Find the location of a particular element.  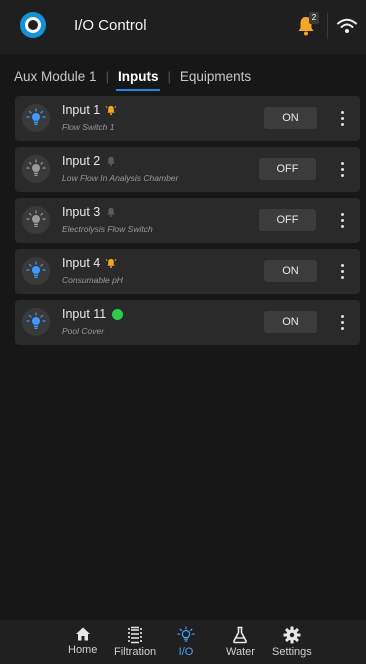

input-name: Input 3 is located at coordinates (89, 212).